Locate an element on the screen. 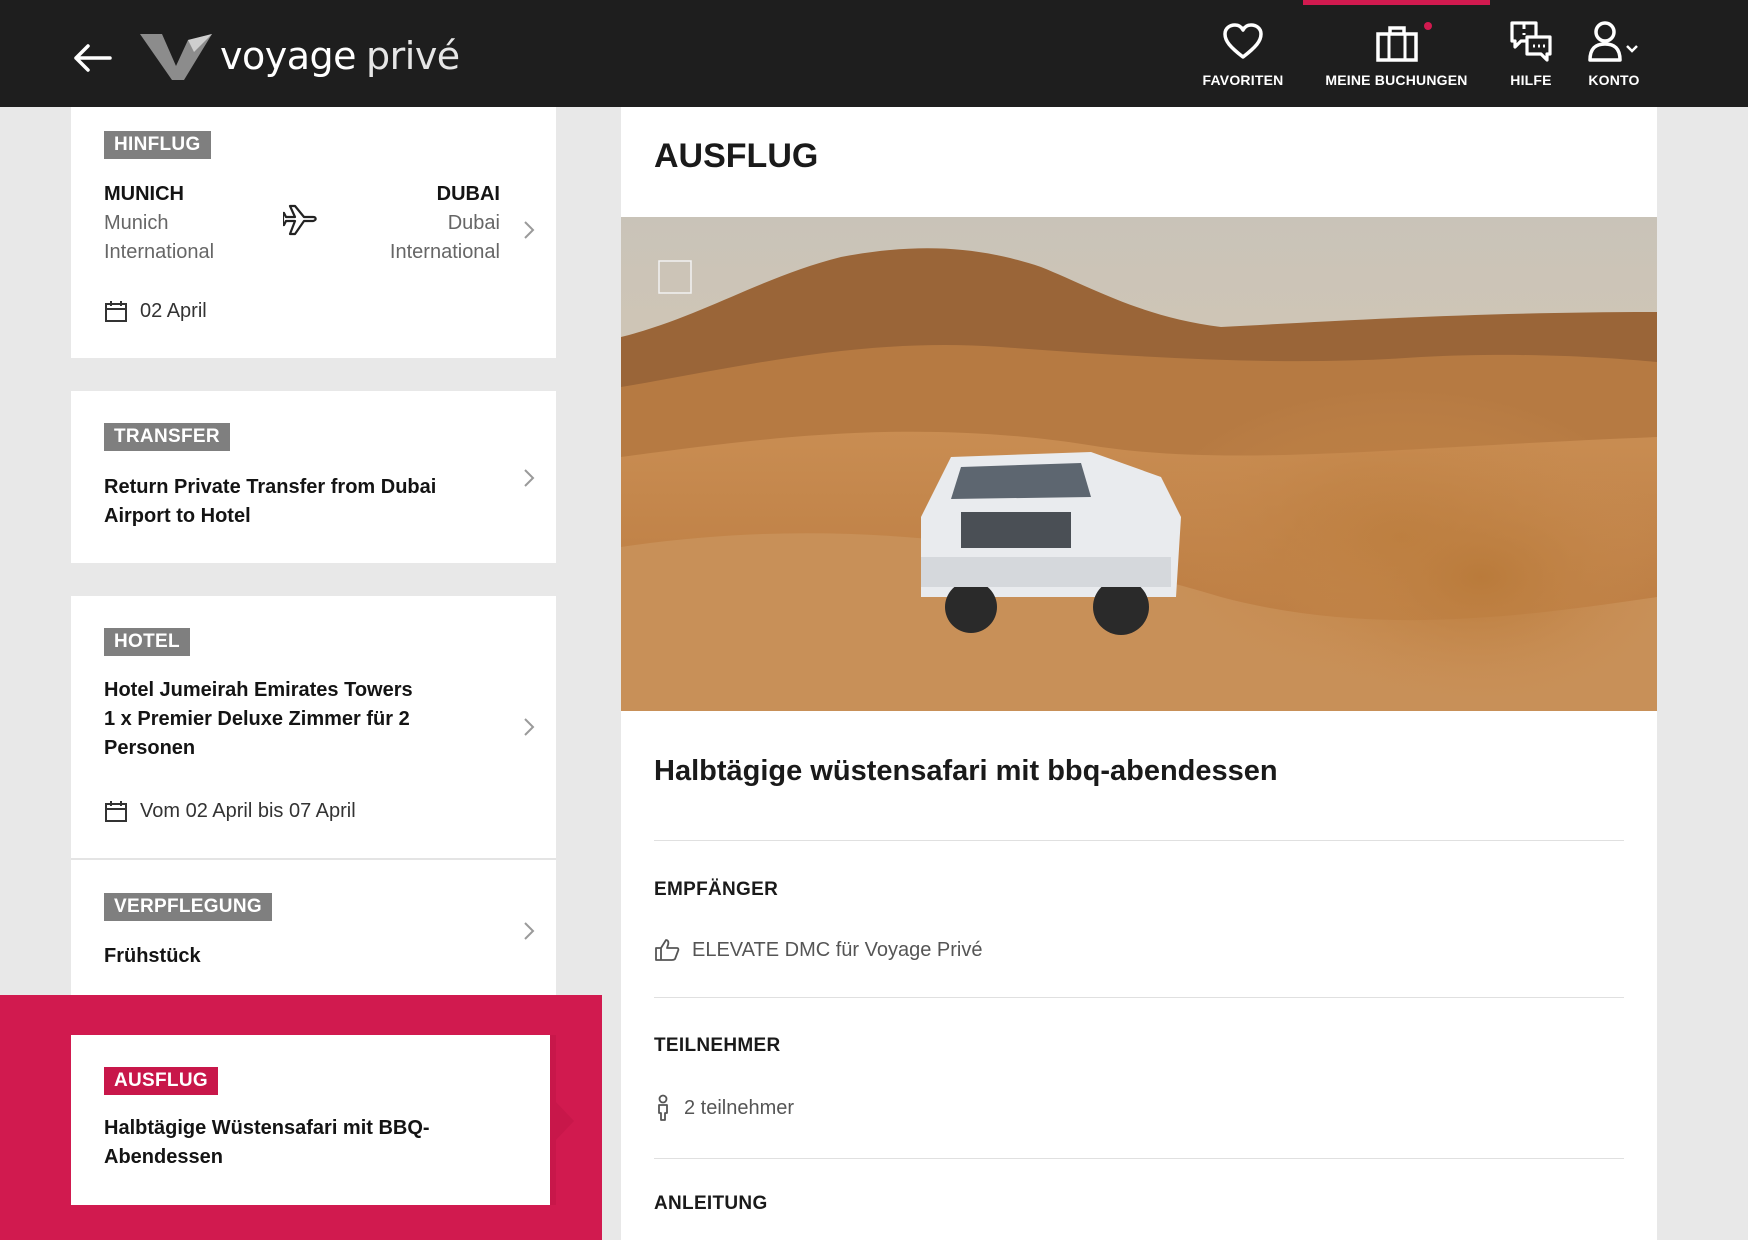  nav-help-label: HILFE is located at coordinates (1531, 80).